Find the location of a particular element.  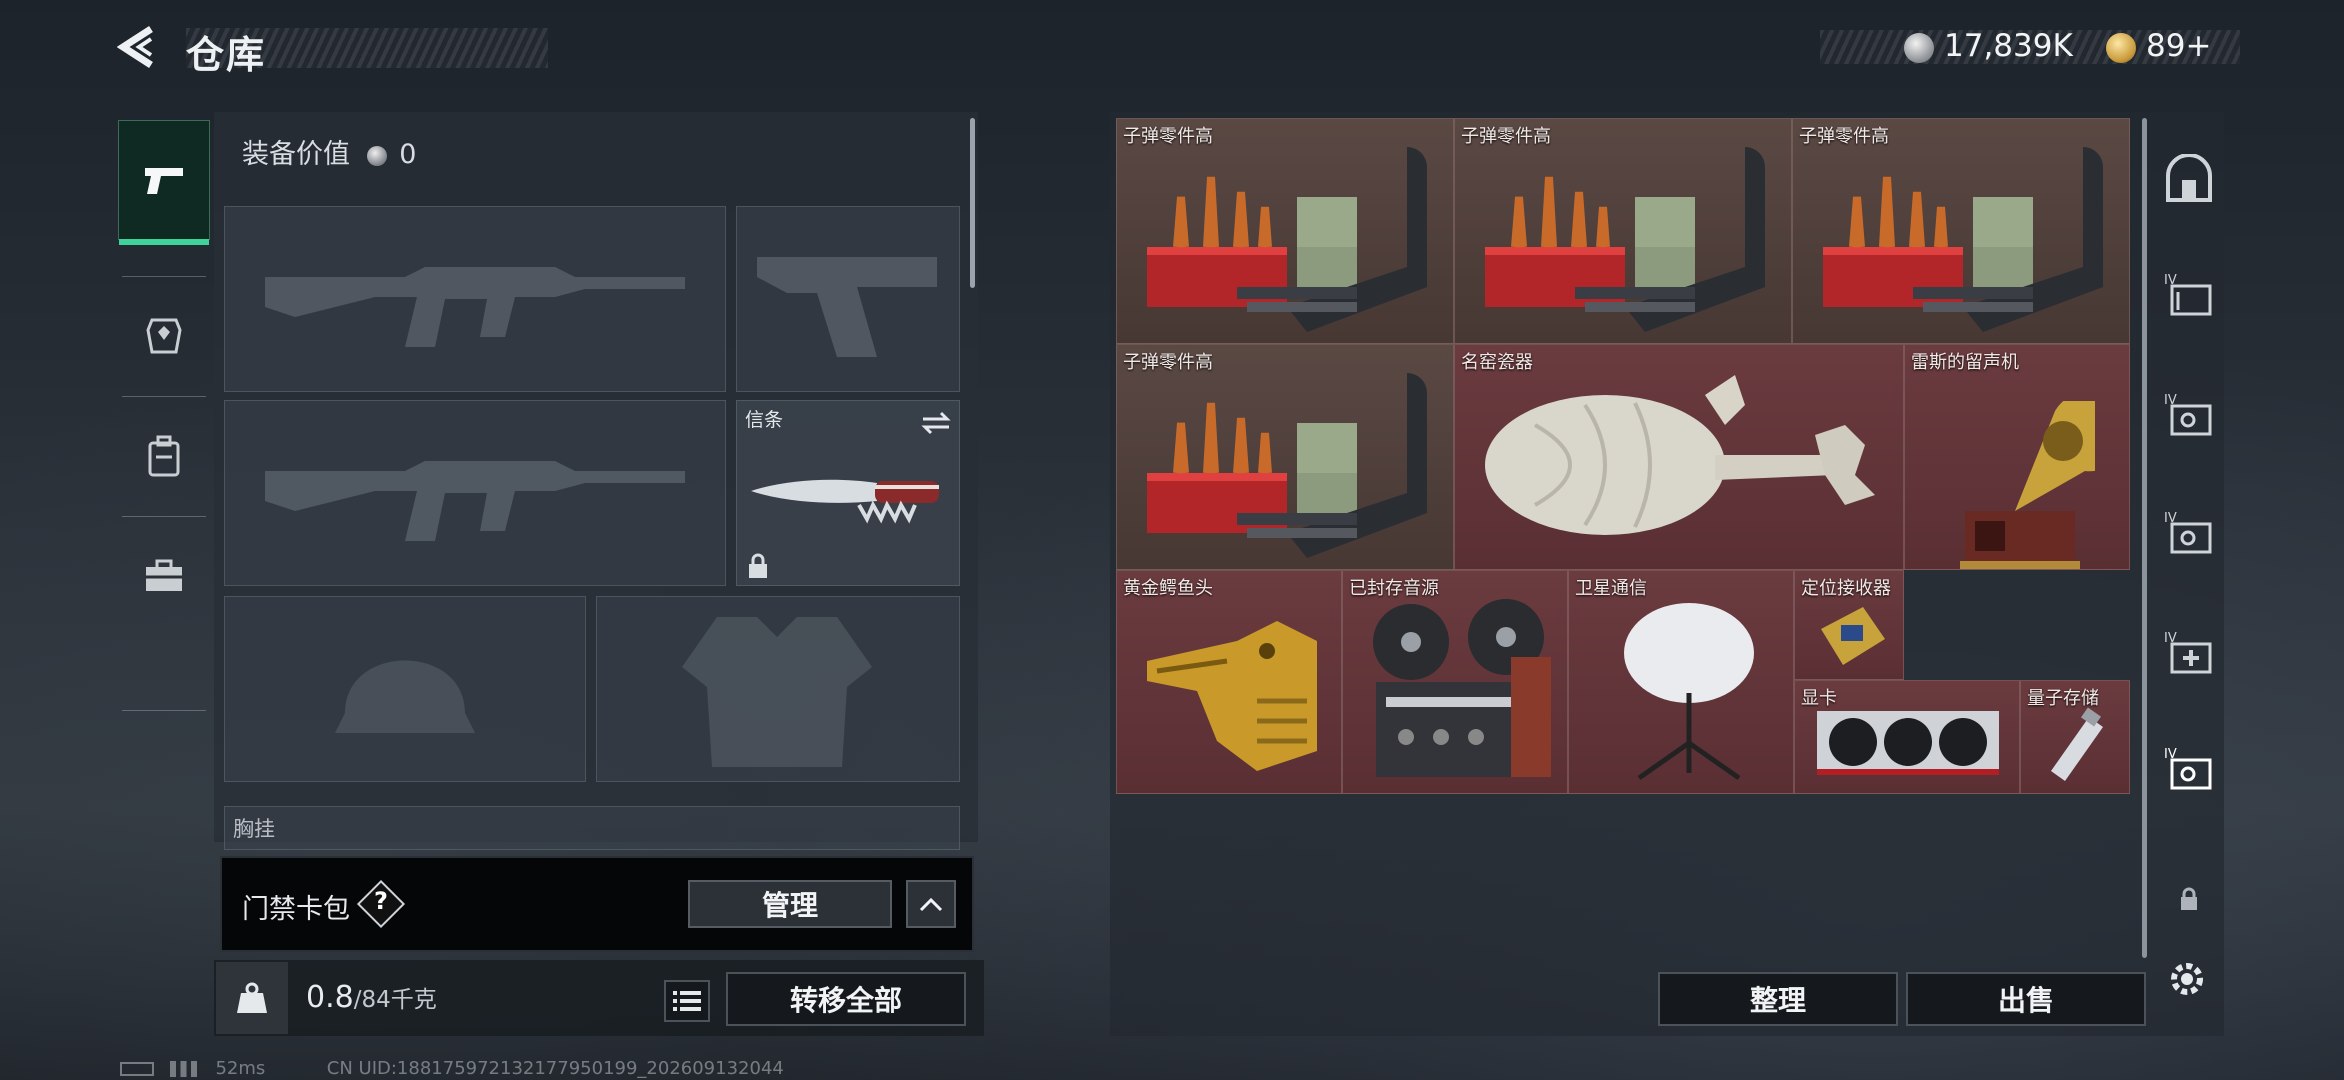

pistol-icon is located at coordinates (164, 181).